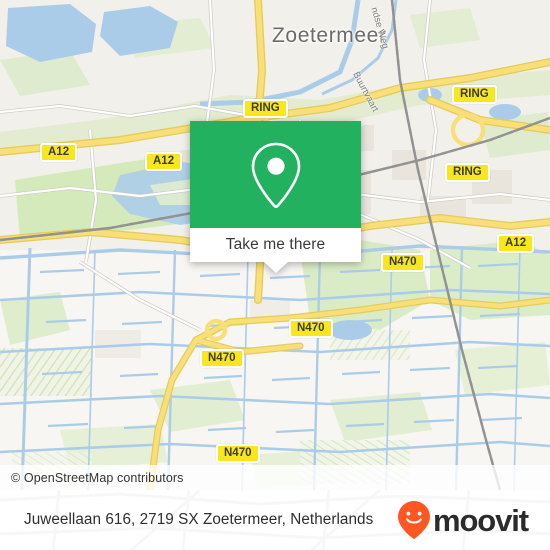 This screenshot has width=550, height=550. I want to click on take-me-there-button: Take me there, so click(275, 245).